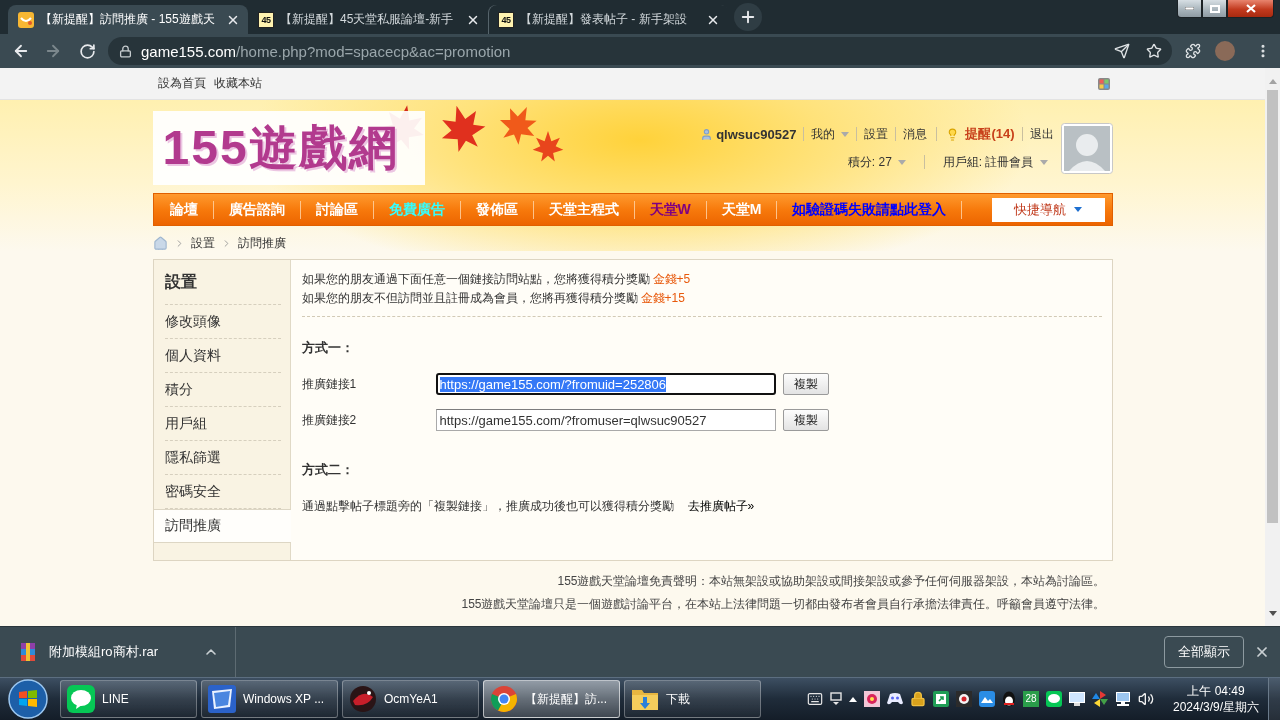 The width and height of the screenshot is (1280, 720). I want to click on address-bar: game155.com/home.php?mod=spacecp&ac=promotion, so click(640, 51).